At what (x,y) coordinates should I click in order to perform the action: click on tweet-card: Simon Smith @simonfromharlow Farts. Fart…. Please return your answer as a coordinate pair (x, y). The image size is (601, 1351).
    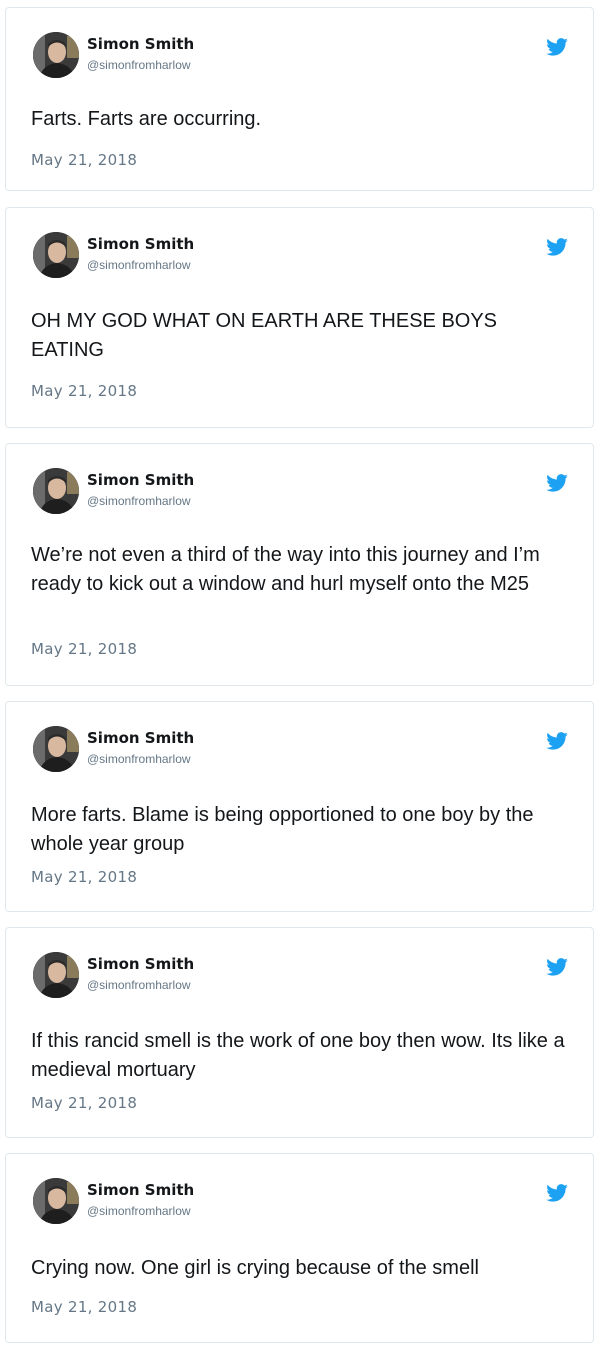
    Looking at the image, I should click on (299, 99).